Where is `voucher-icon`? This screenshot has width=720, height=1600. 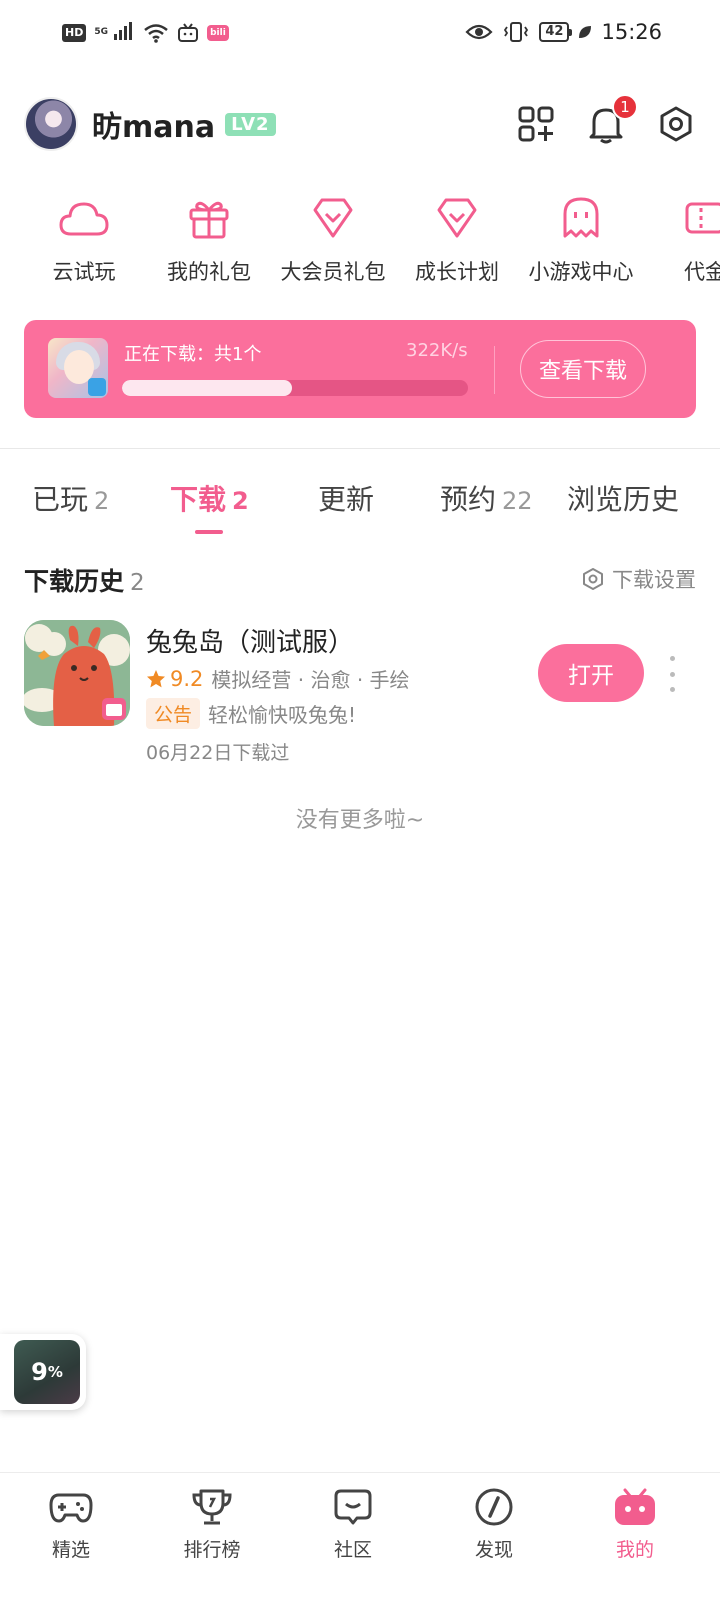
voucher-icon is located at coordinates (702, 218).